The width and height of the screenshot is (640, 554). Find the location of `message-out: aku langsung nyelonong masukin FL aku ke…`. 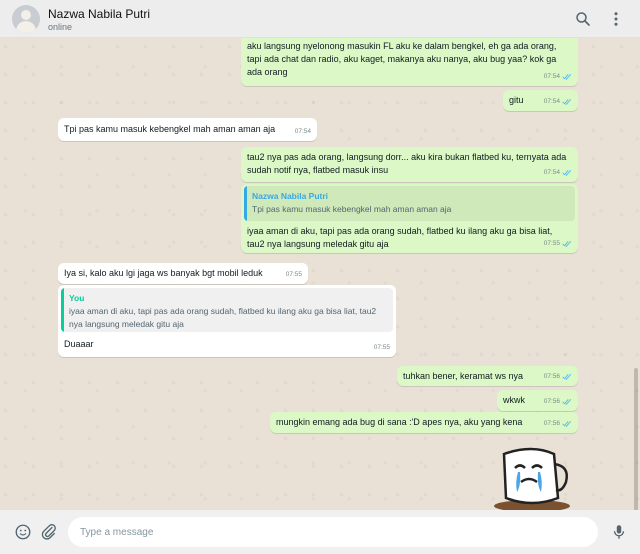

message-out: aku langsung nyelonong masukin FL aku ke… is located at coordinates (409, 62).